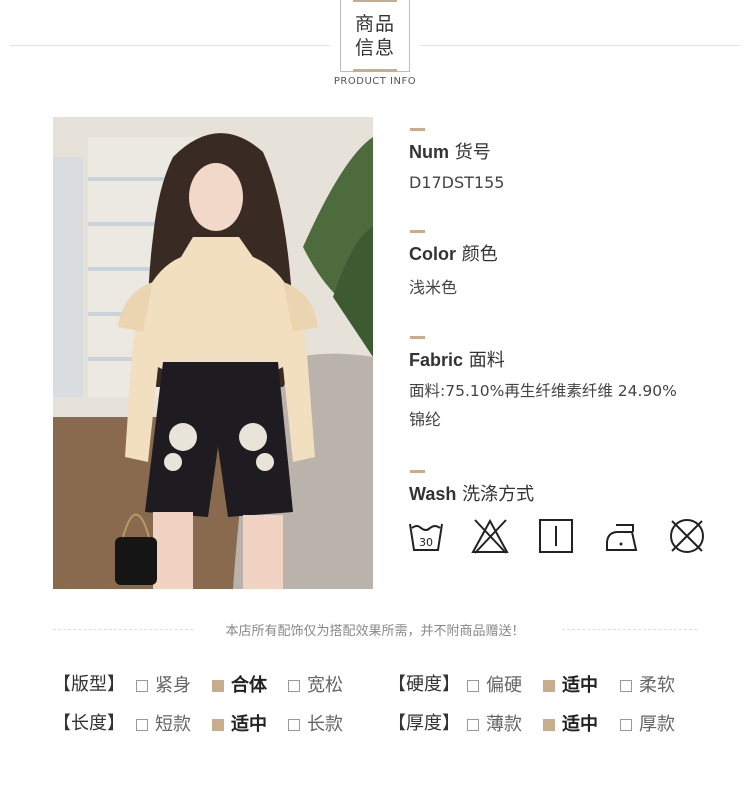  I want to click on svg-text: 30, so click(426, 542).